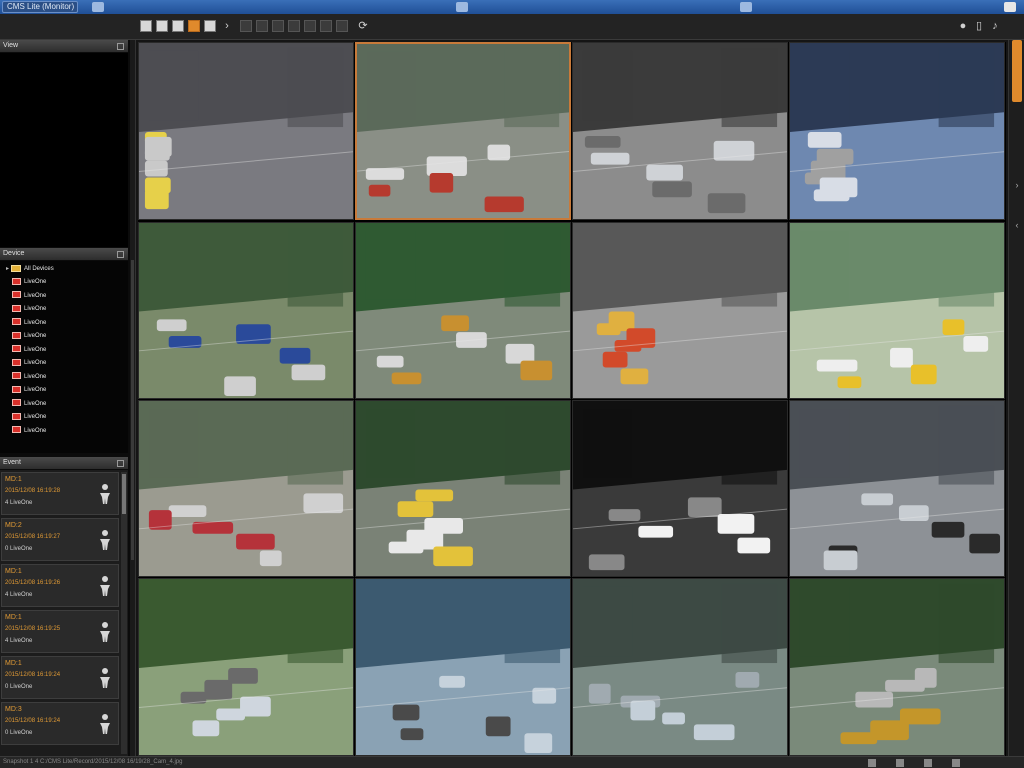  I want to click on view-panel-header: View, so click(64, 46).